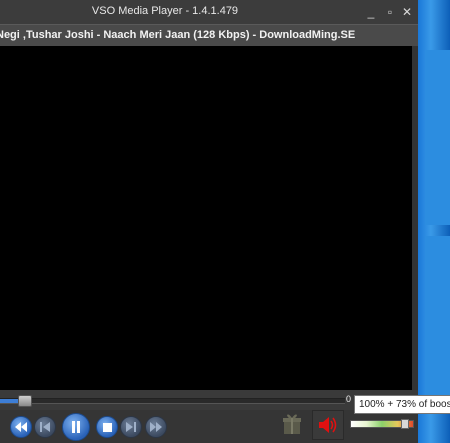 This screenshot has height=443, width=450. I want to click on close-button: ✕, so click(407, 12).